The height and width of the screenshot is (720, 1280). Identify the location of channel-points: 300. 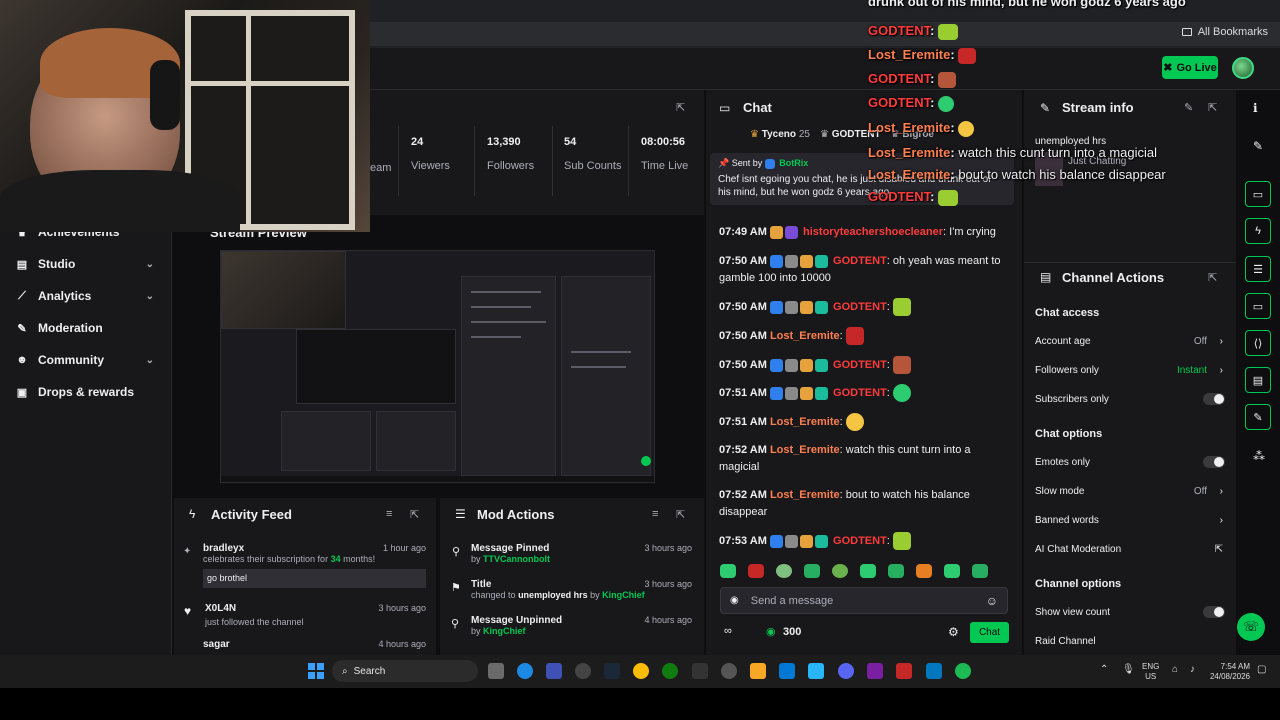
(792, 632).